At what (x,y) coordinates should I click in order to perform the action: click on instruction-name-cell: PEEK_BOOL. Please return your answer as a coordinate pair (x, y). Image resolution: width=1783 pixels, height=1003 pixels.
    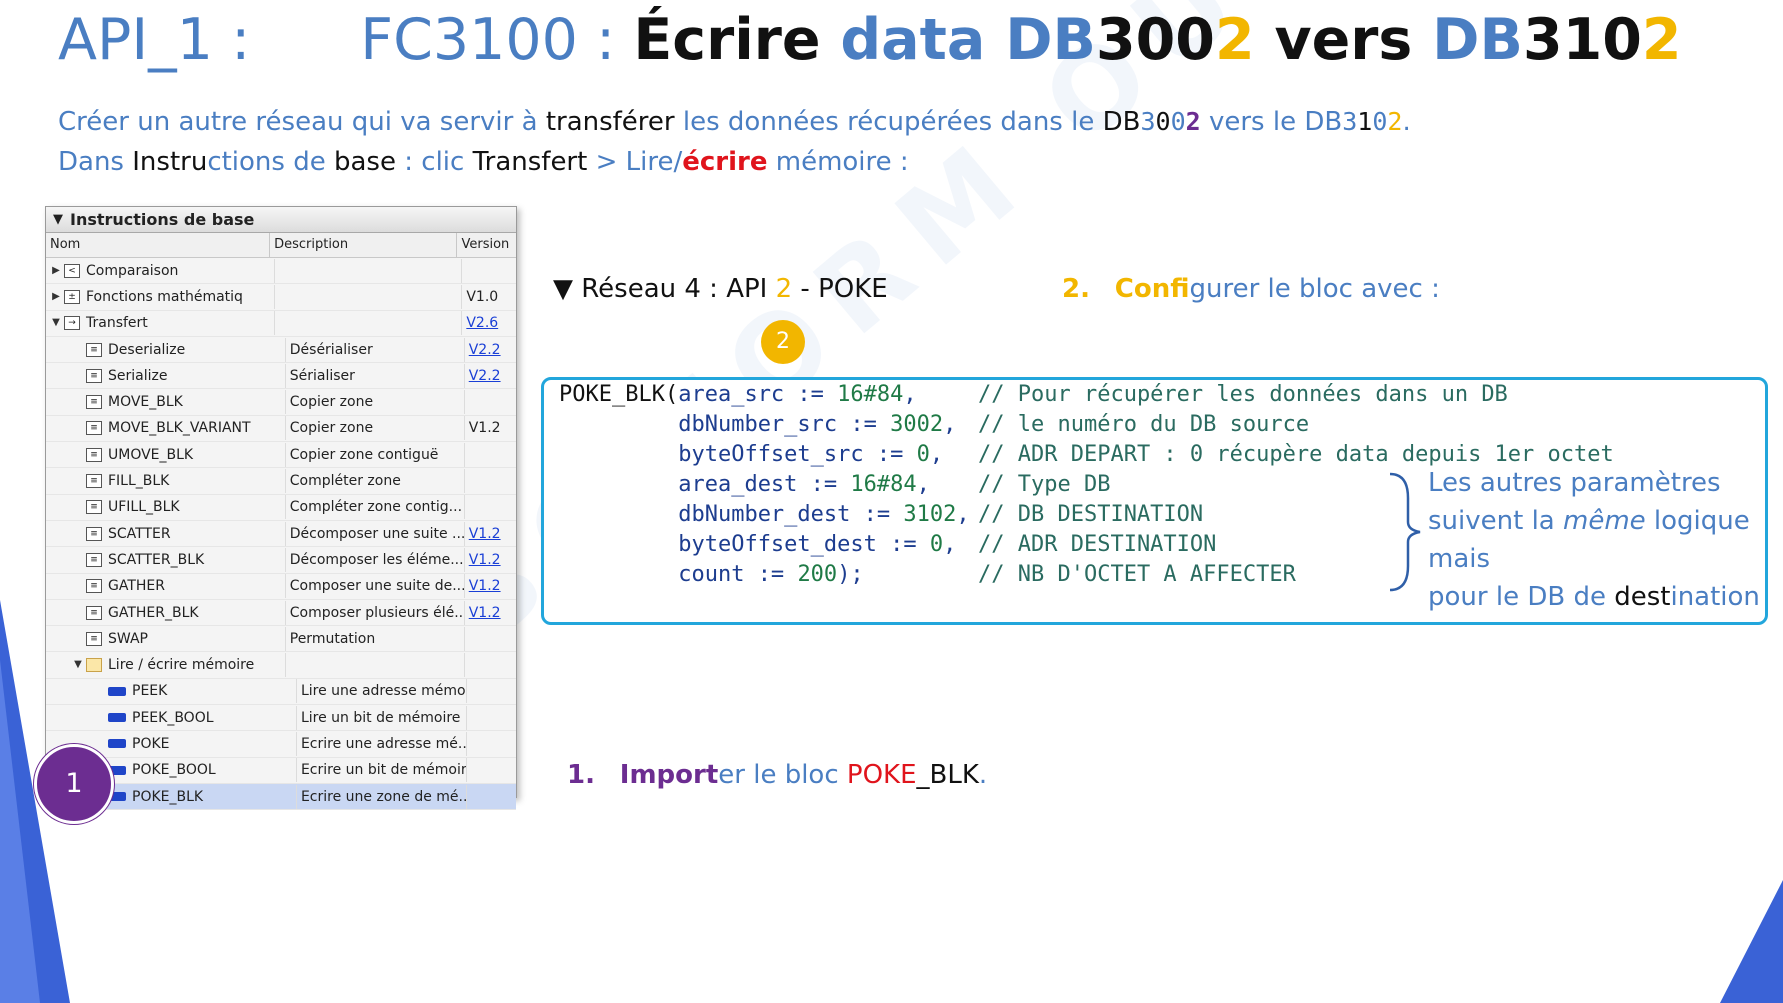
    Looking at the image, I should click on (171, 717).